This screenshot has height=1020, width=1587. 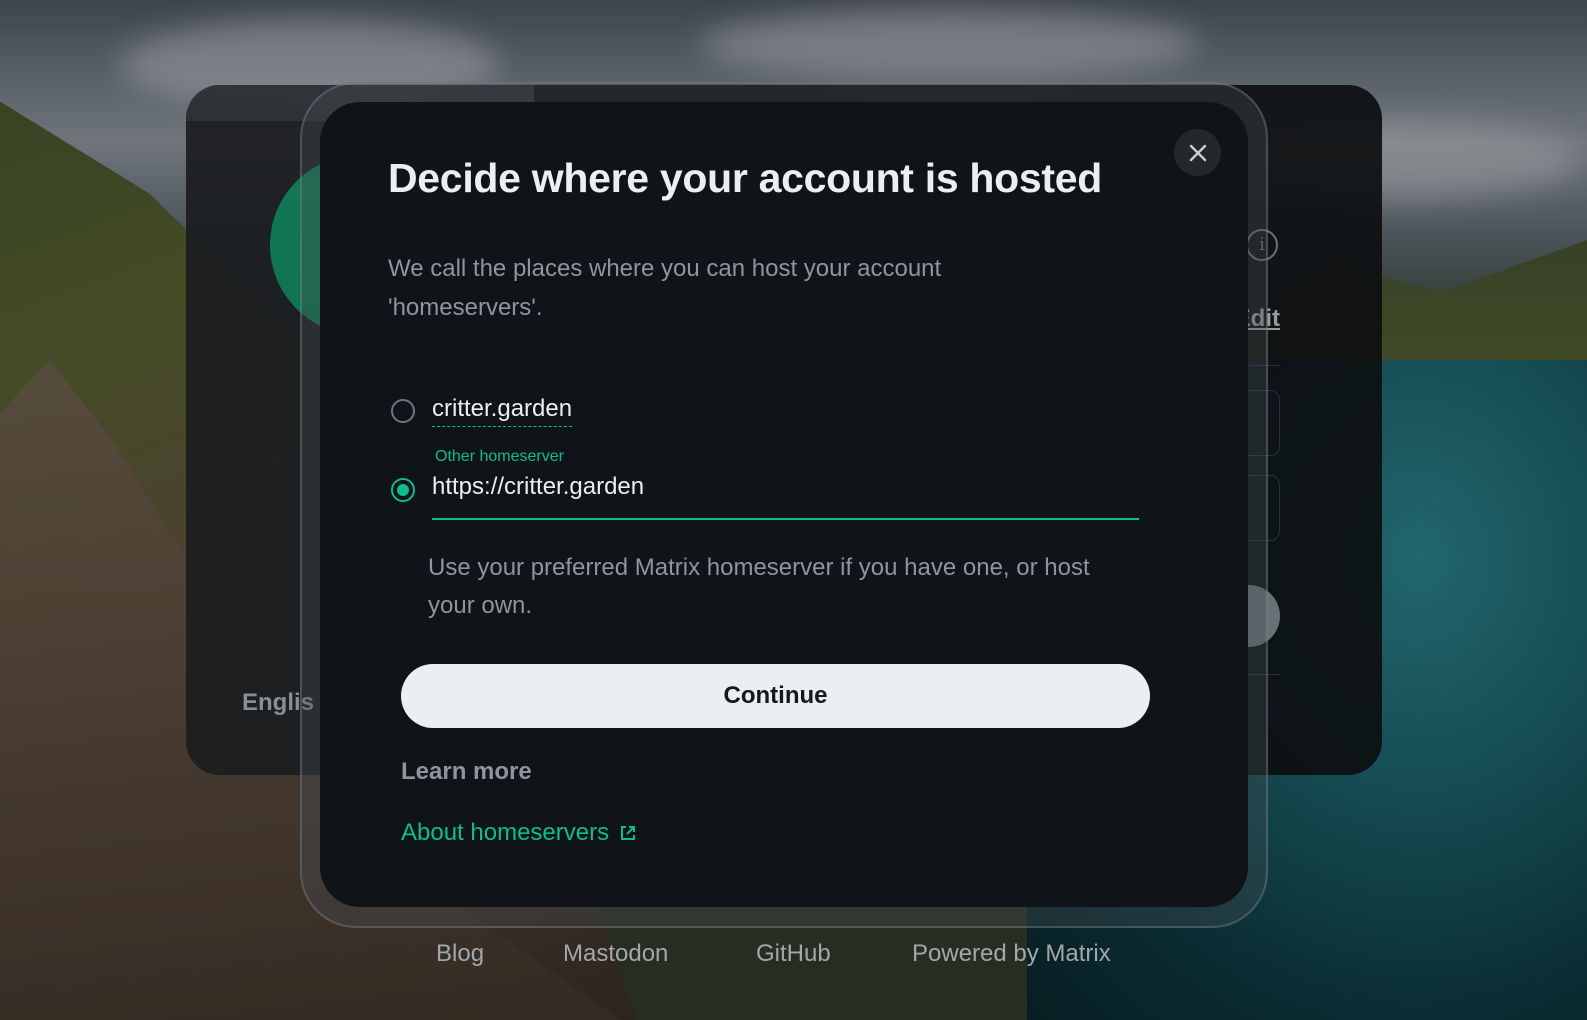 I want to click on footer-link-powered-by-matrix: Powered by Matrix, so click(x=1011, y=954).